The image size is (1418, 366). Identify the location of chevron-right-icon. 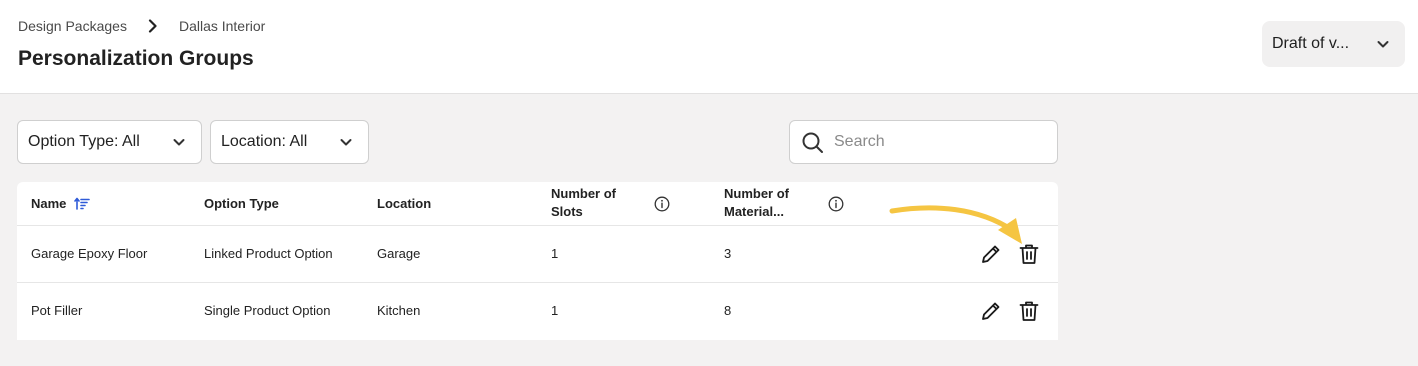
(153, 26).